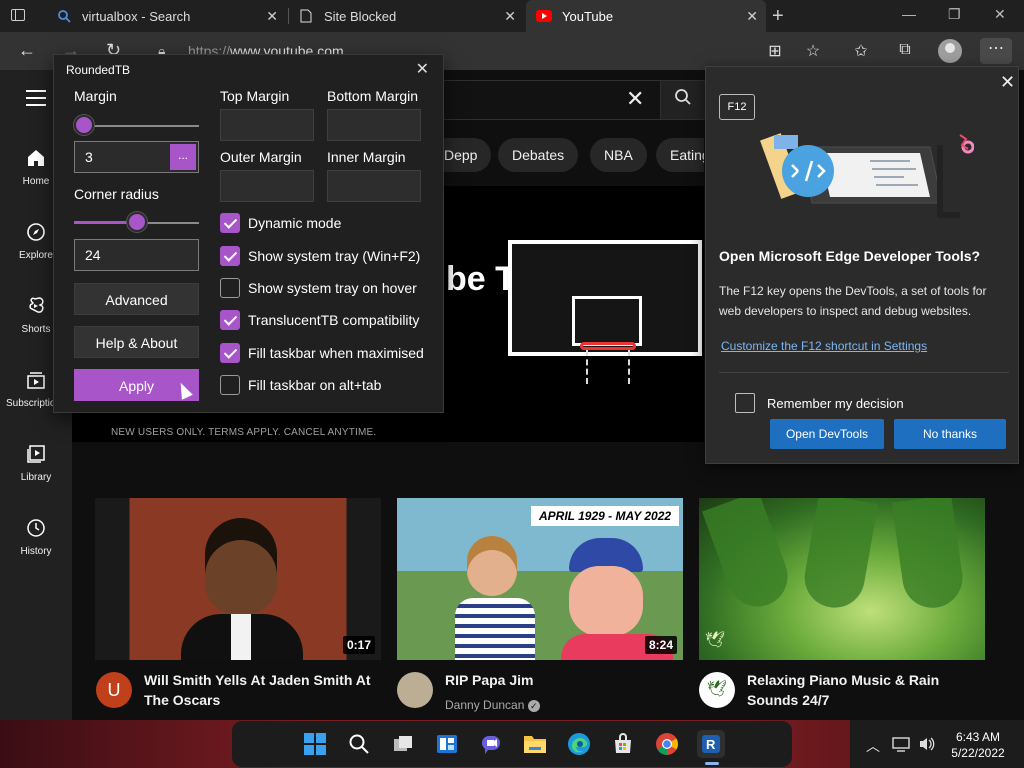 This screenshot has height=768, width=1024. I want to click on tab-actions-icon, so click(19, 16).